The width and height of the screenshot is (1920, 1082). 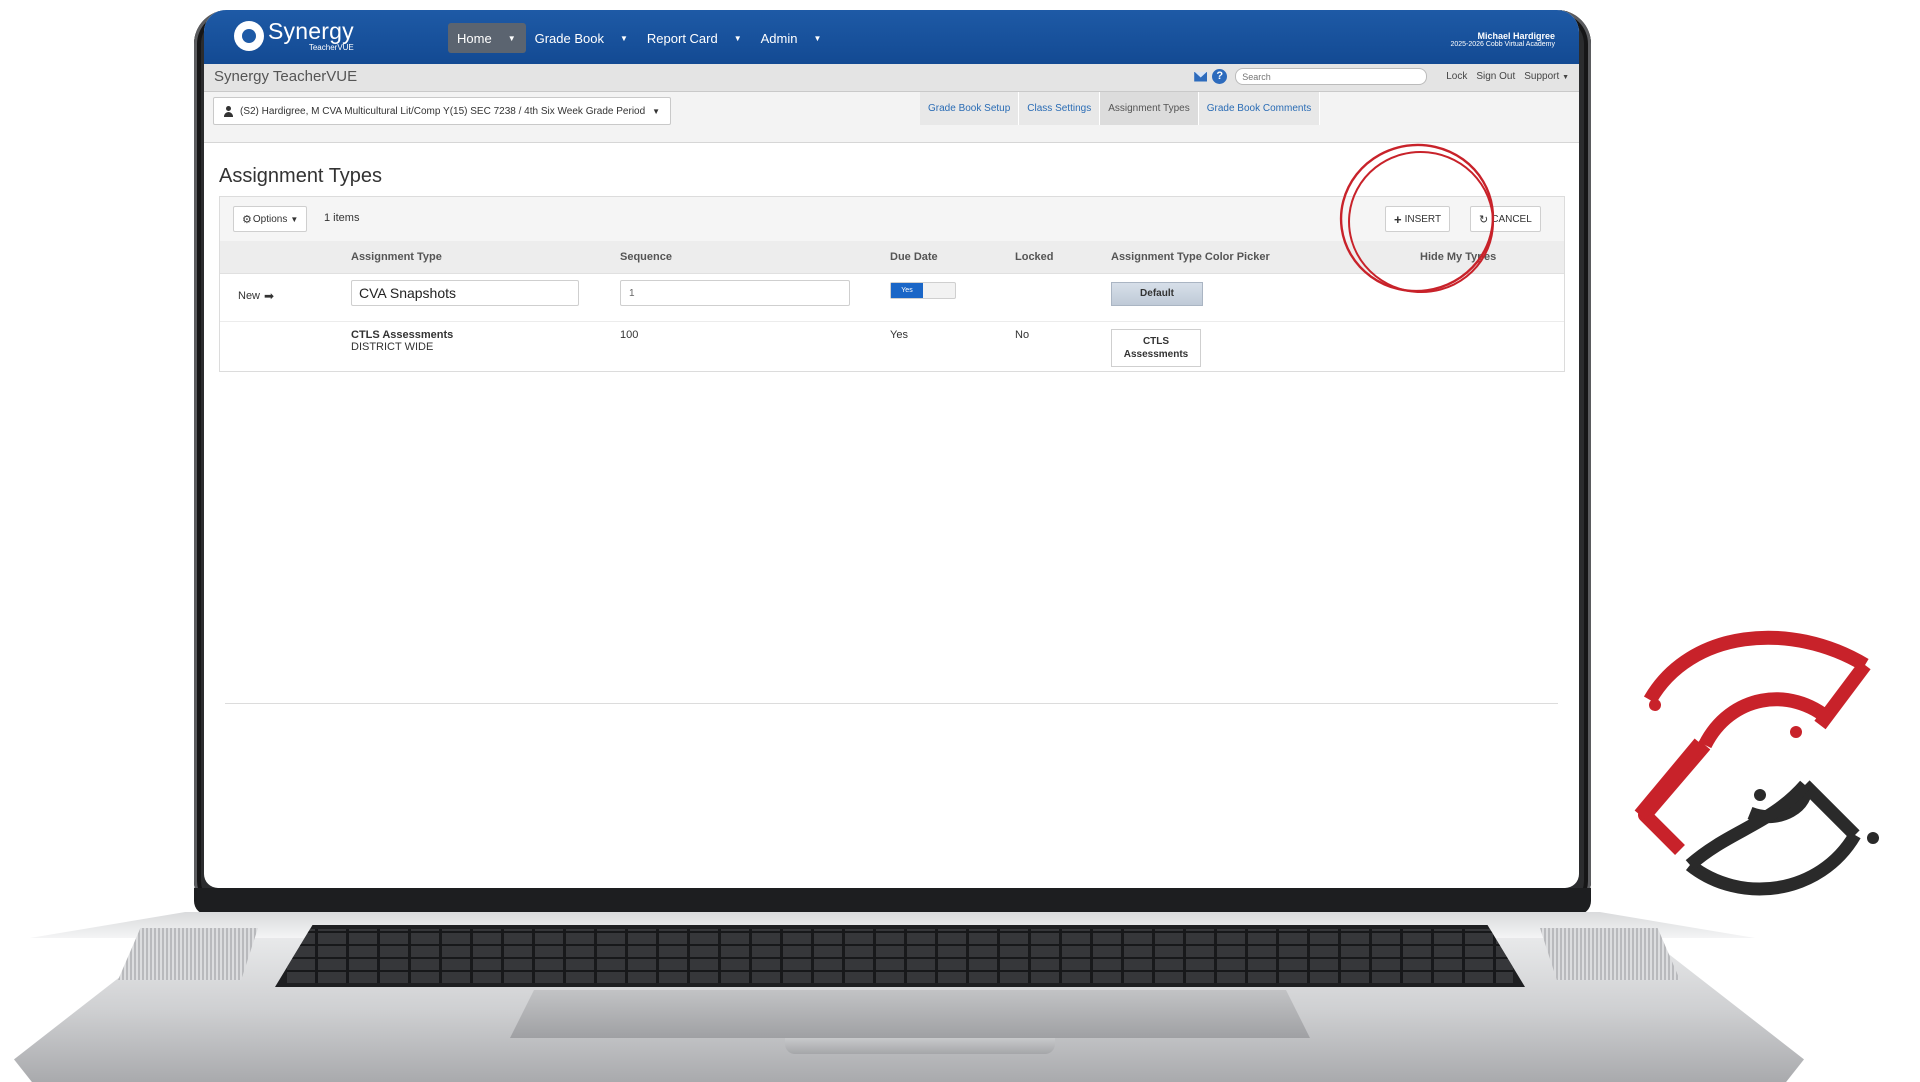 What do you see at coordinates (269, 296) in the screenshot?
I see `arrow-right-icon: ➡` at bounding box center [269, 296].